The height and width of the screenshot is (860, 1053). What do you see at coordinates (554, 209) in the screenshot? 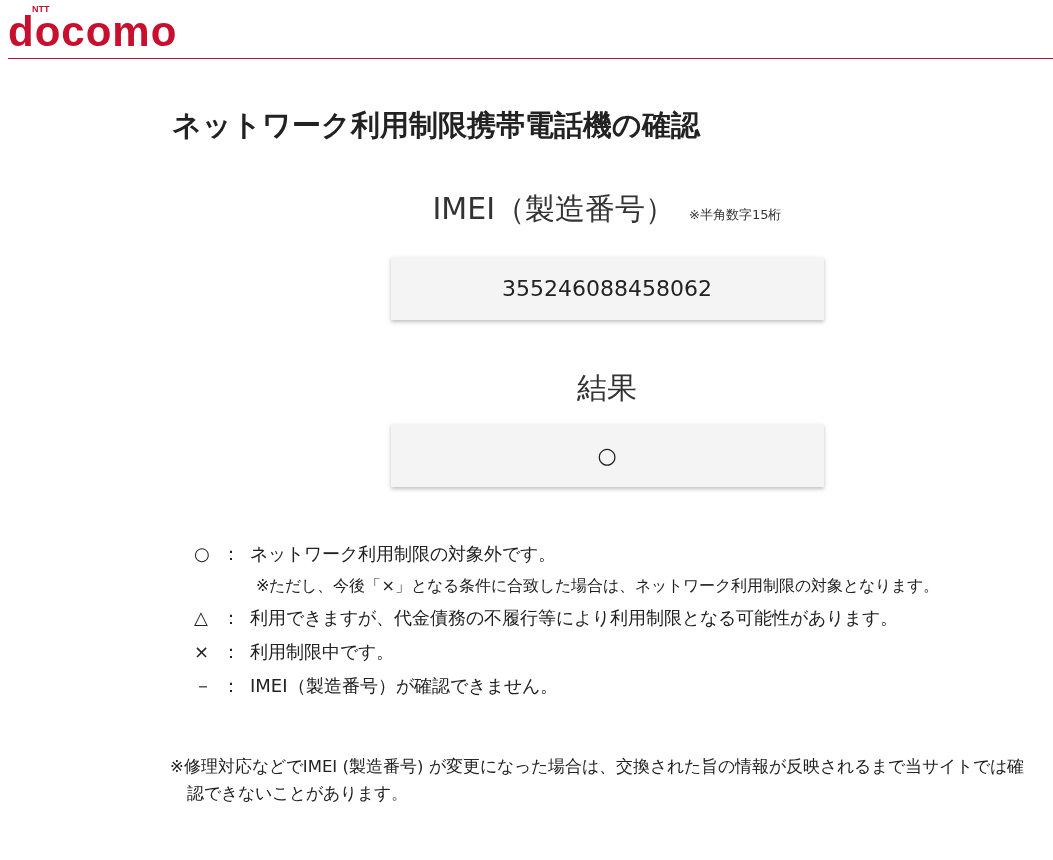
I see `imei-label: IMEI（製造番号）` at bounding box center [554, 209].